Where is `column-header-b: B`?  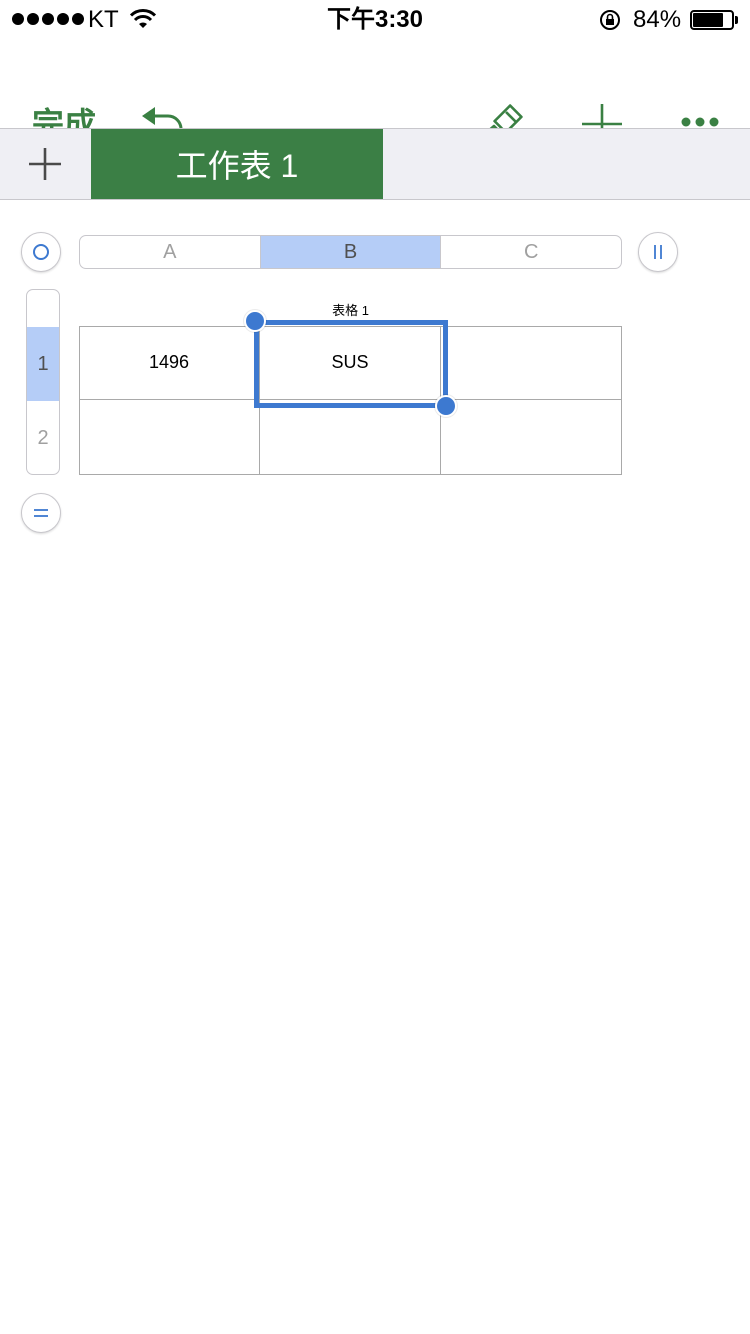
column-header-b: B is located at coordinates (351, 252).